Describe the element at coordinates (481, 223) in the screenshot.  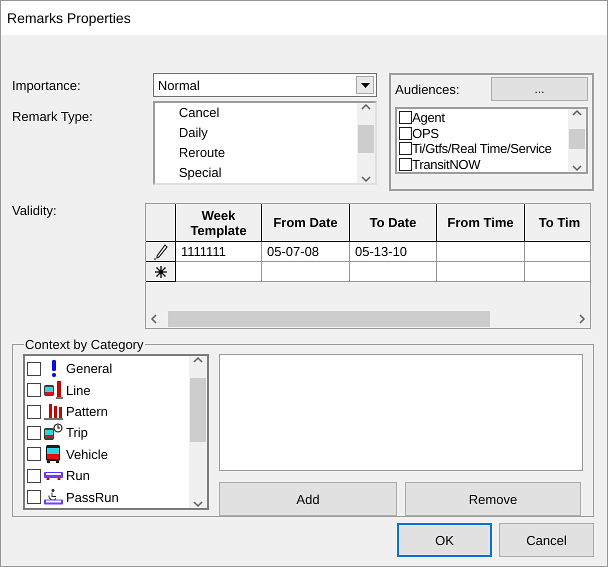
I see `column-header: From Time` at that location.